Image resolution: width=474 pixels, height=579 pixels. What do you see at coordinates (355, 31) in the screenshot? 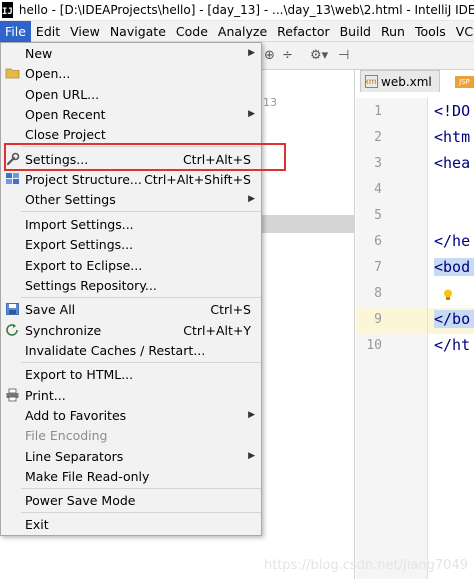
I see `menu-build: Build` at bounding box center [355, 31].